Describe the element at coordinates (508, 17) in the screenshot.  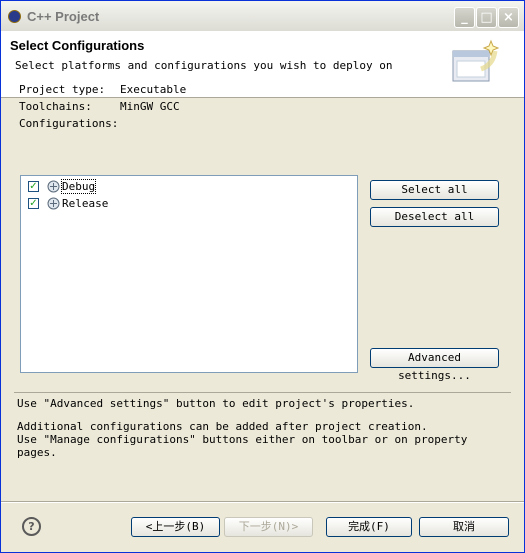
I see `close-button: ×` at that location.